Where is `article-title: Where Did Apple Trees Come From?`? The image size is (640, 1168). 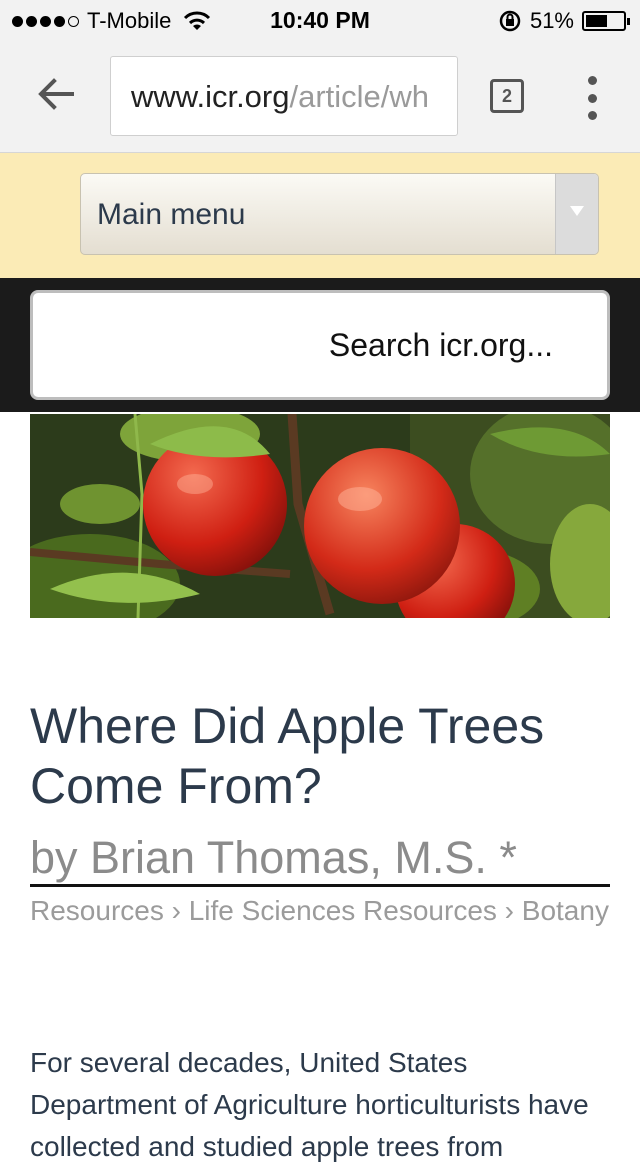
article-title: Where Did Apple Trees Come From? is located at coordinates (287, 756).